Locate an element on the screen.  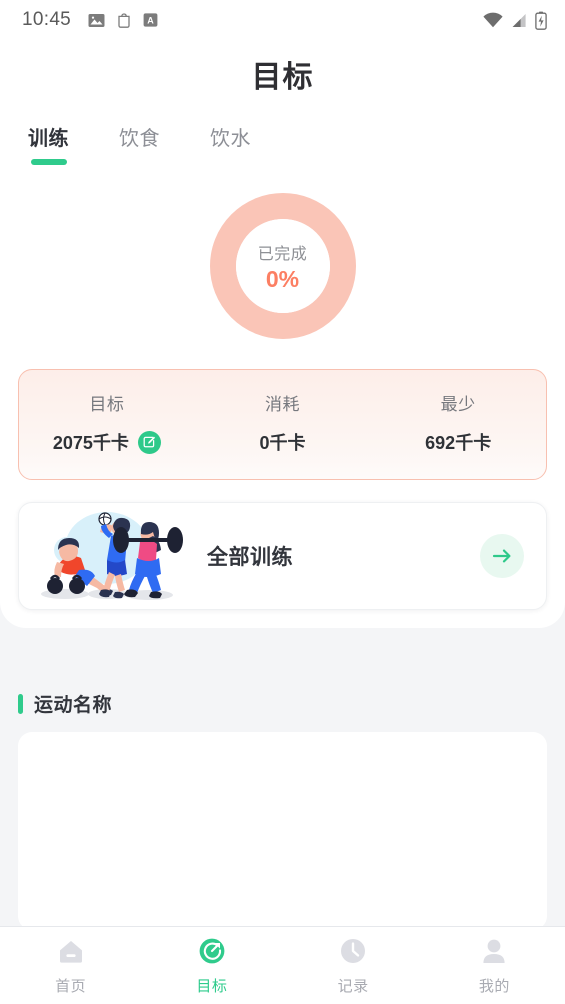
image-icon is located at coordinates (96, 20).